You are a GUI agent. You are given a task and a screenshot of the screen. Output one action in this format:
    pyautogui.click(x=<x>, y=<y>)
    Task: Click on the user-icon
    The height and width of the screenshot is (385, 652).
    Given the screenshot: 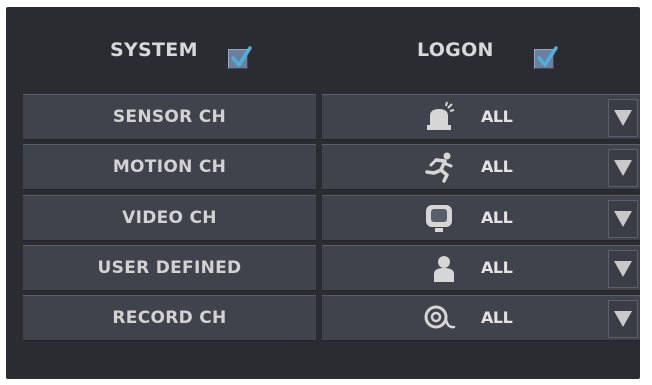 What is the action you would take?
    pyautogui.click(x=444, y=269)
    